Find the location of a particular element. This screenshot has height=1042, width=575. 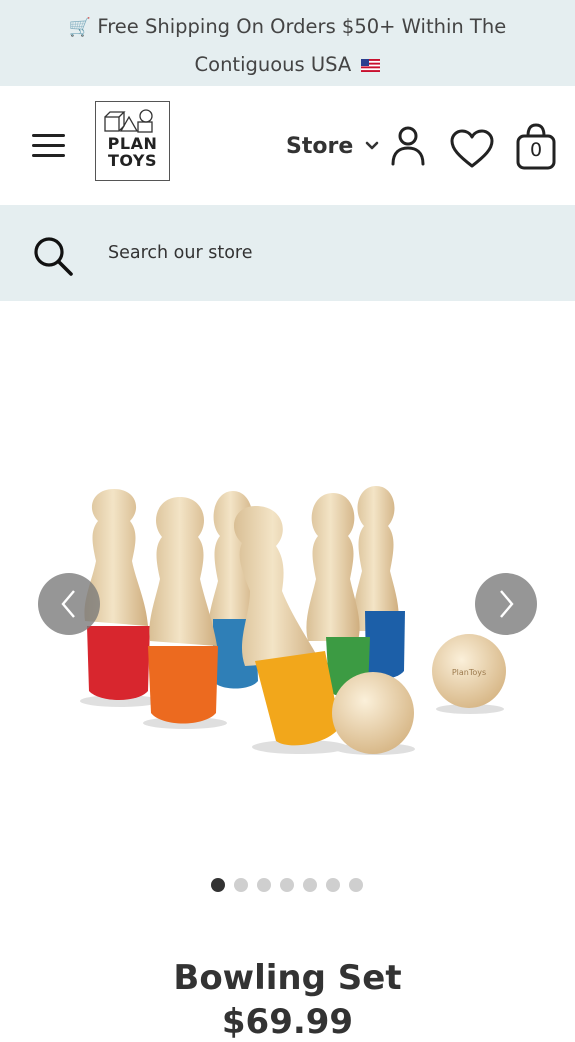

next-image-button is located at coordinates (506, 604).